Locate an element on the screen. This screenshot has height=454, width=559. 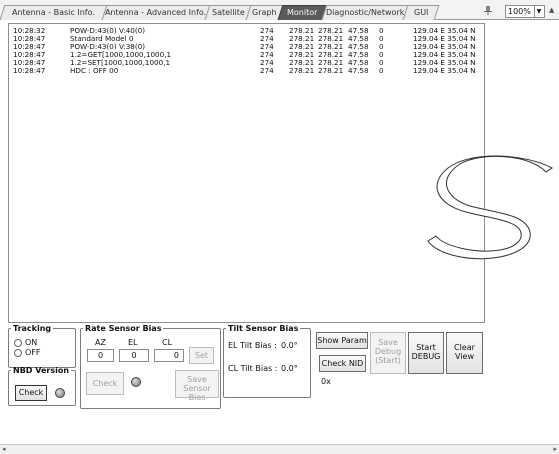
zoom-select: 100% ▼ is located at coordinates (525, 11).